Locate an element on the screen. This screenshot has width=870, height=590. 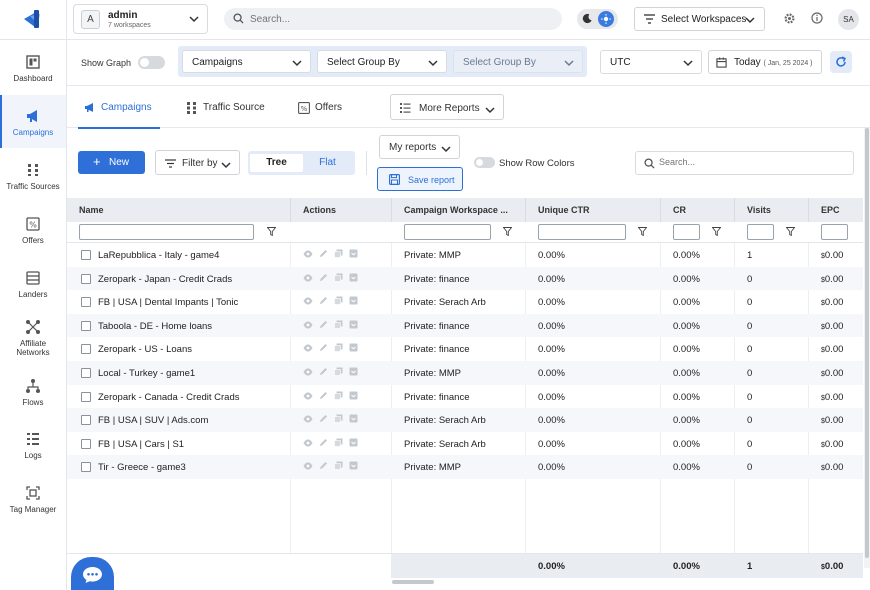
column-header-name: Name is located at coordinates (91, 210).